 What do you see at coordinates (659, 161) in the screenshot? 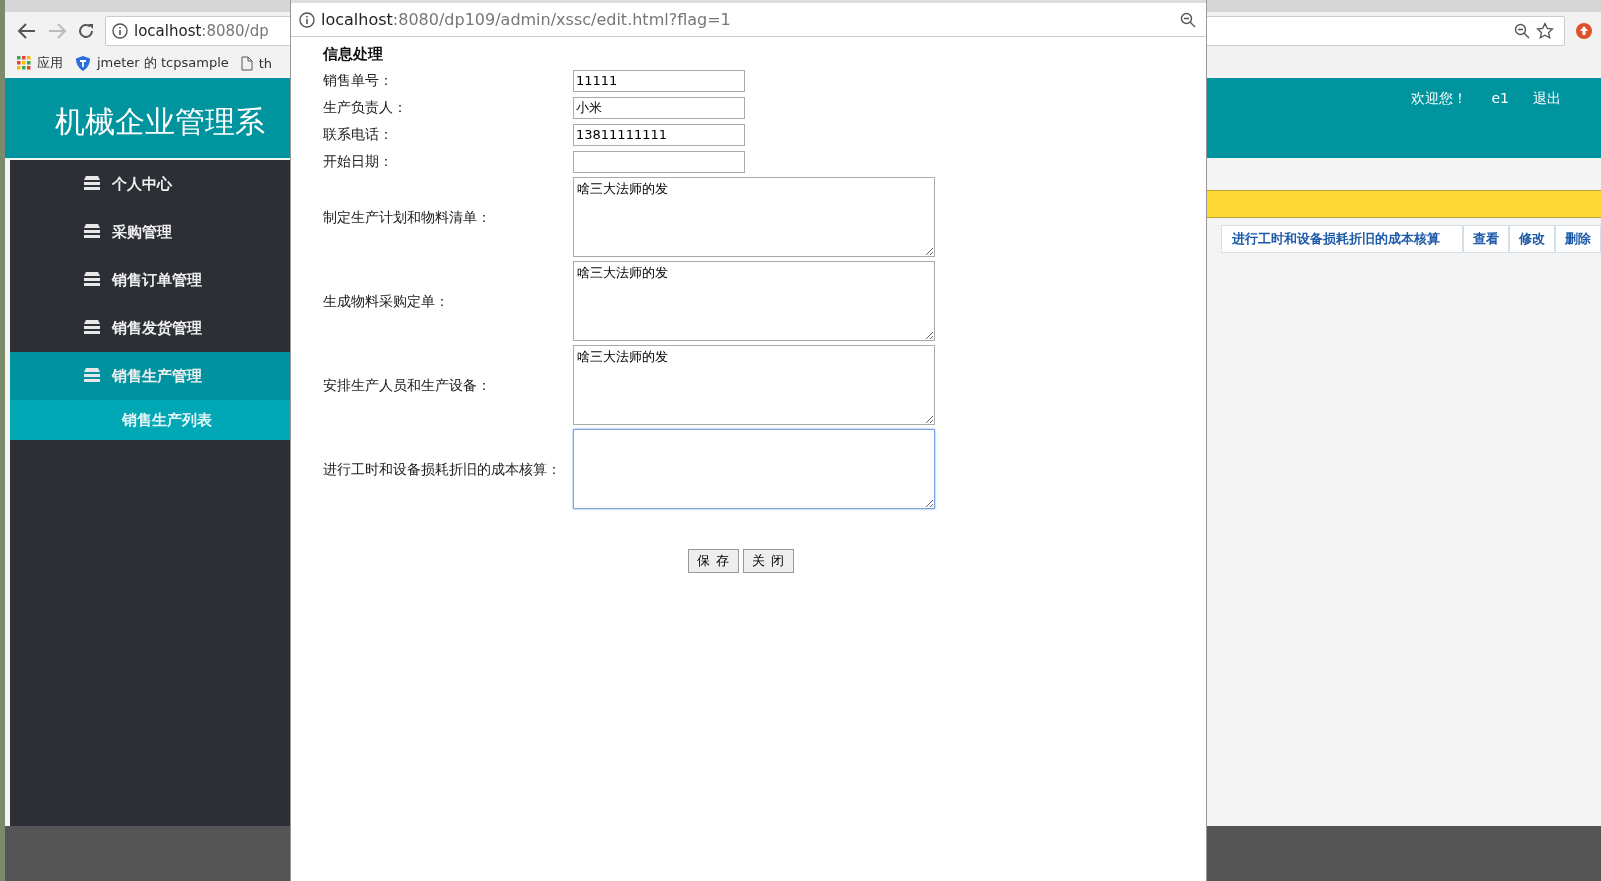
I see `input-field` at bounding box center [659, 161].